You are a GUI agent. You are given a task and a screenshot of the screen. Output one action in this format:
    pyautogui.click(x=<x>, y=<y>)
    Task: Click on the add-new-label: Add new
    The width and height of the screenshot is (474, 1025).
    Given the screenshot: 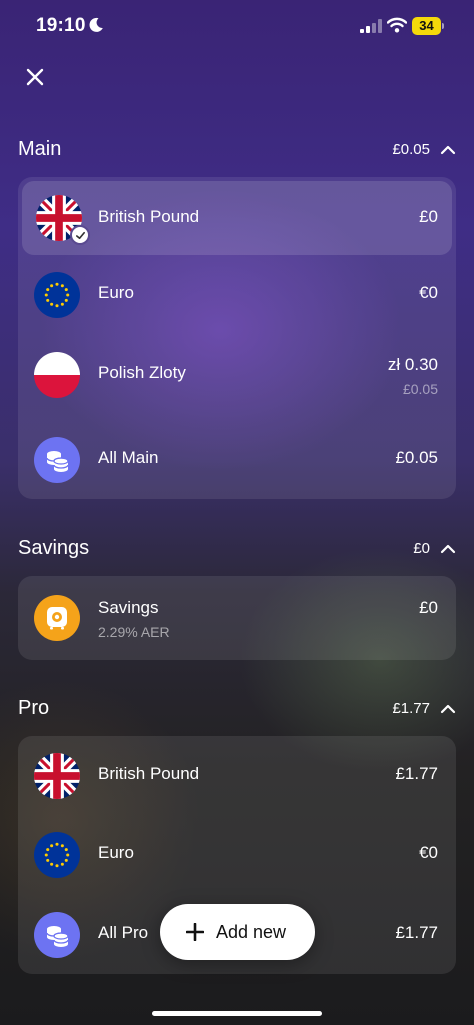 What is the action you would take?
    pyautogui.click(x=251, y=931)
    